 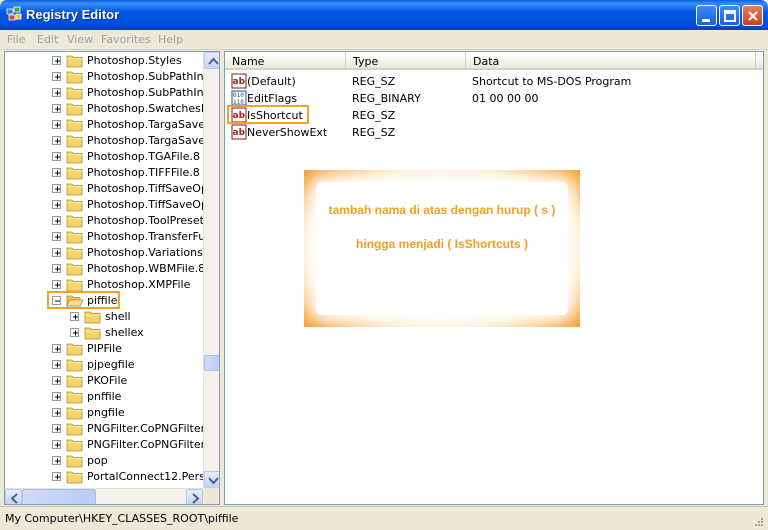 I want to click on tree-item-label: pnffile, so click(x=104, y=396).